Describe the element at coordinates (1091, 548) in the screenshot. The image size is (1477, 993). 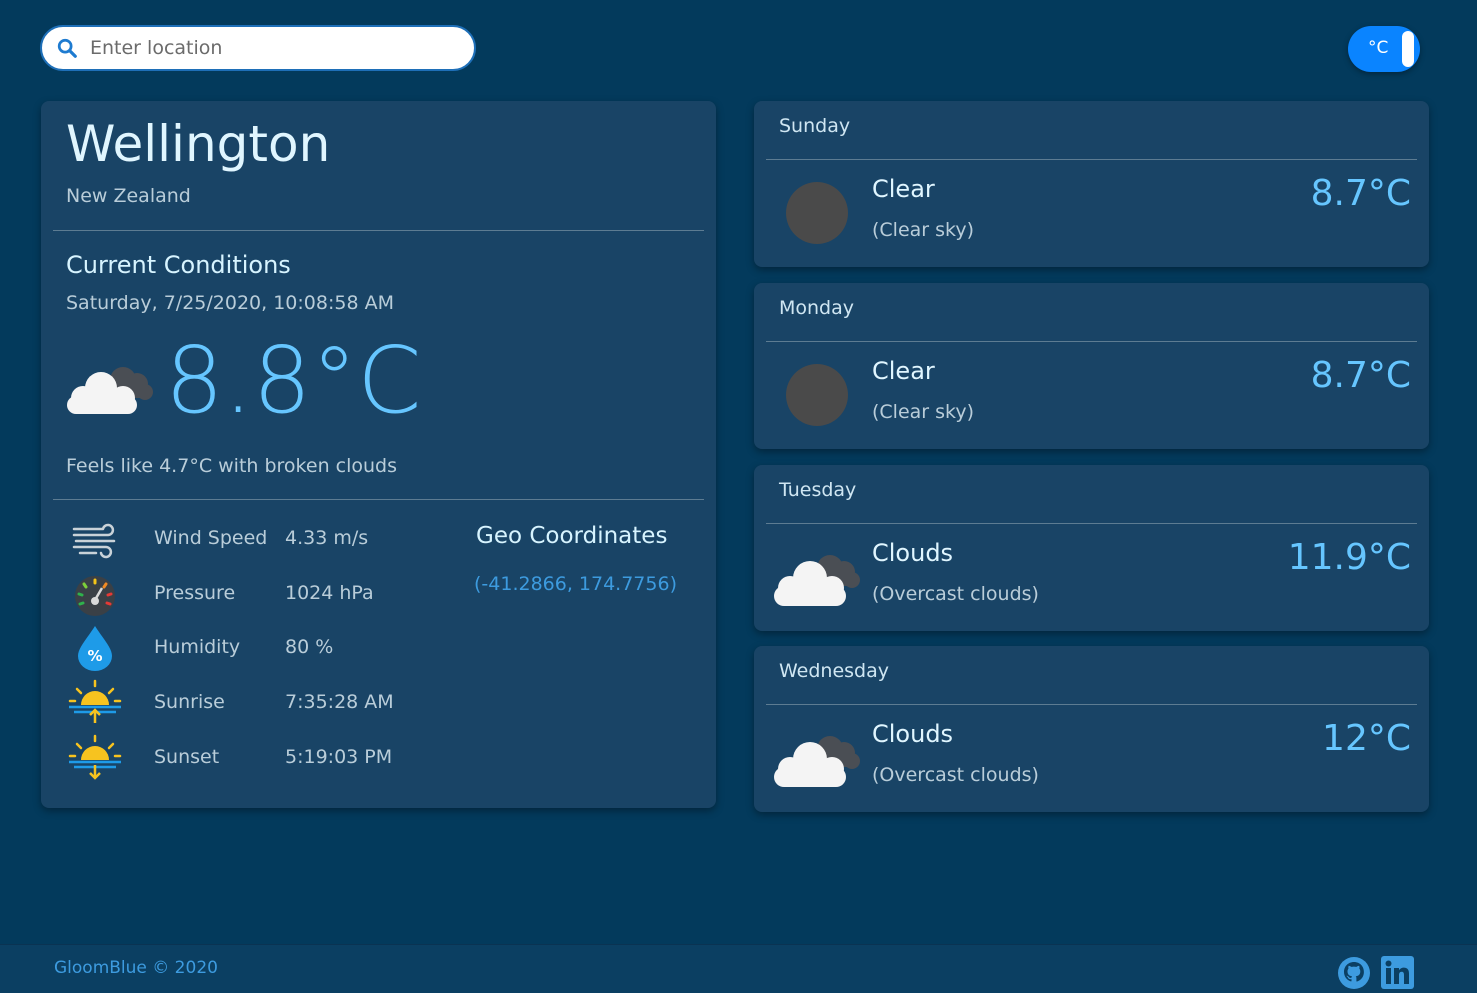
I see `forecast-card-tuesday: Tuesday Clouds (Overcast clouds) 11.9°C` at that location.